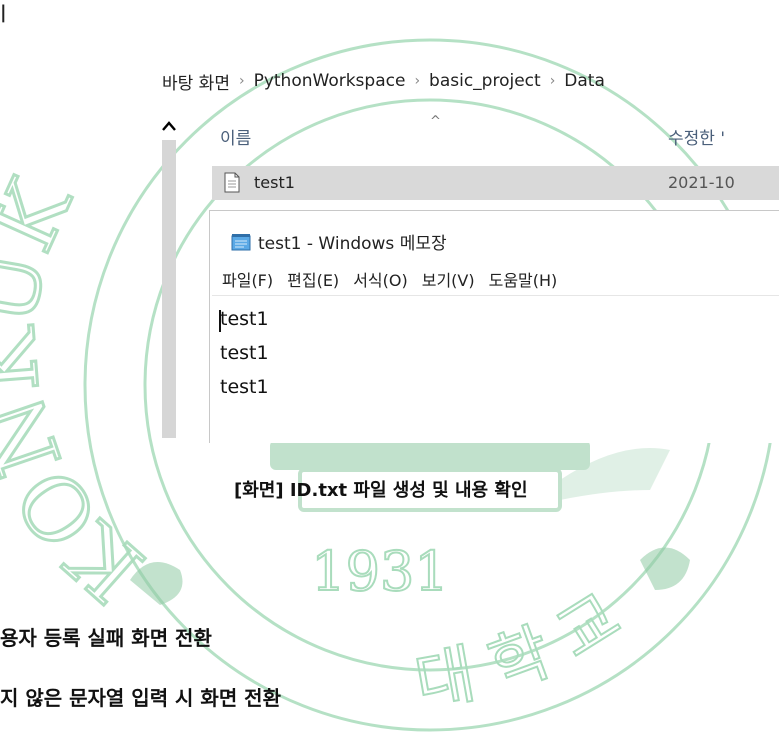  I want to click on section-heading: 용자 등록 실패 화면 전환, so click(106, 638).